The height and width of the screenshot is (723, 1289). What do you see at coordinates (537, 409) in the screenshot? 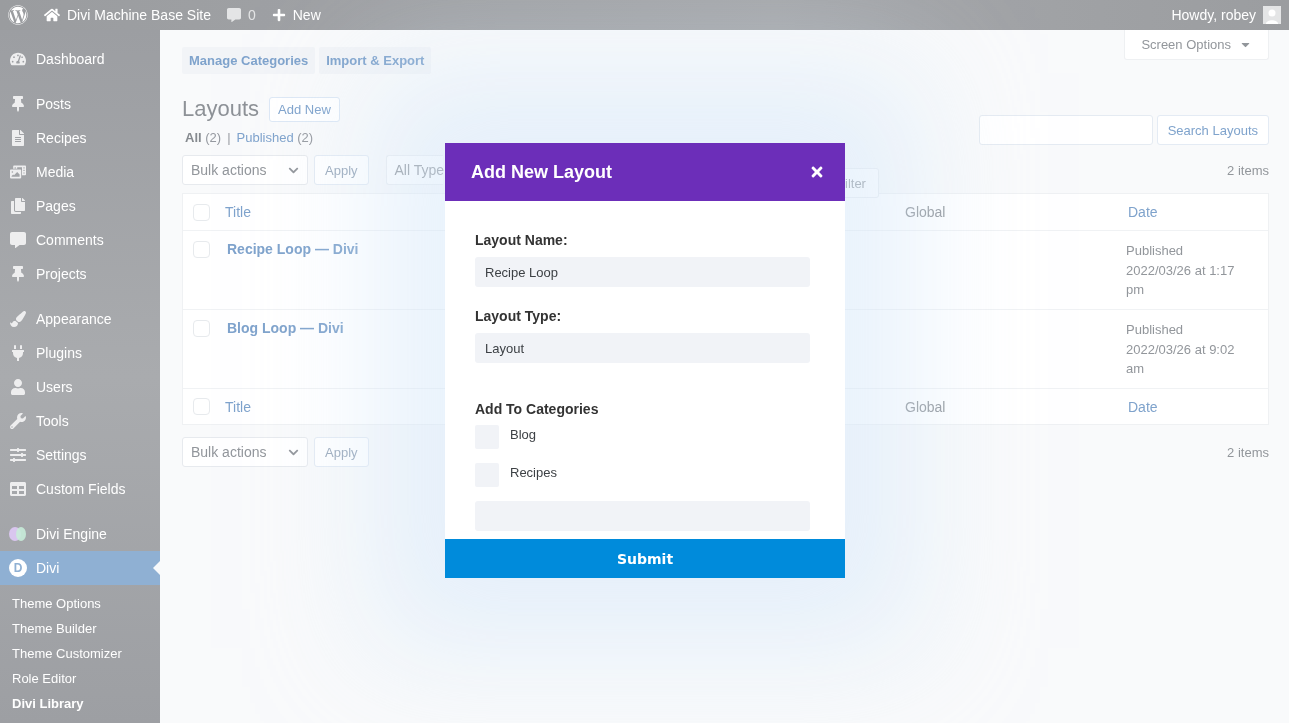
I see `field-label: Add To Categories` at bounding box center [537, 409].